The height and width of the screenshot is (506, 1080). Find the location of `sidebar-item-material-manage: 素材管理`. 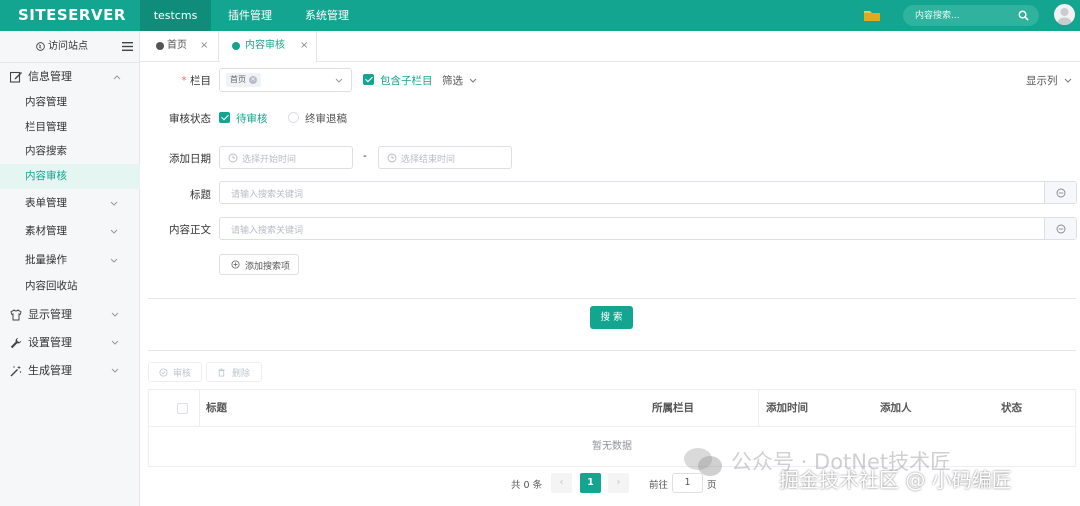

sidebar-item-material-manage: 素材管理 is located at coordinates (70, 231).